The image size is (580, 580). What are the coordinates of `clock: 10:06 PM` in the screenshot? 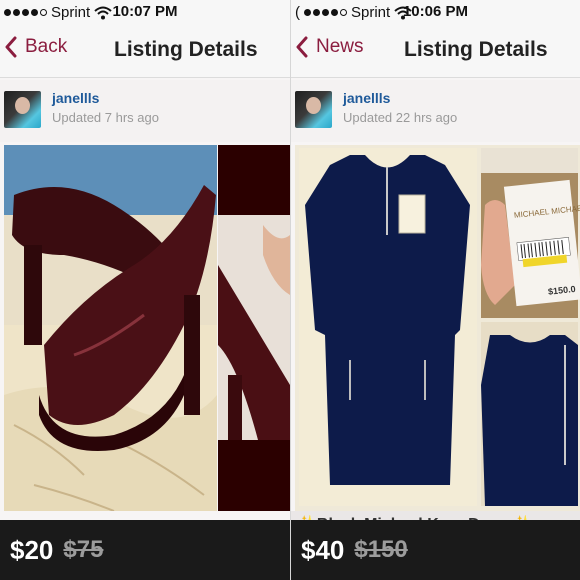 It's located at (435, 11).